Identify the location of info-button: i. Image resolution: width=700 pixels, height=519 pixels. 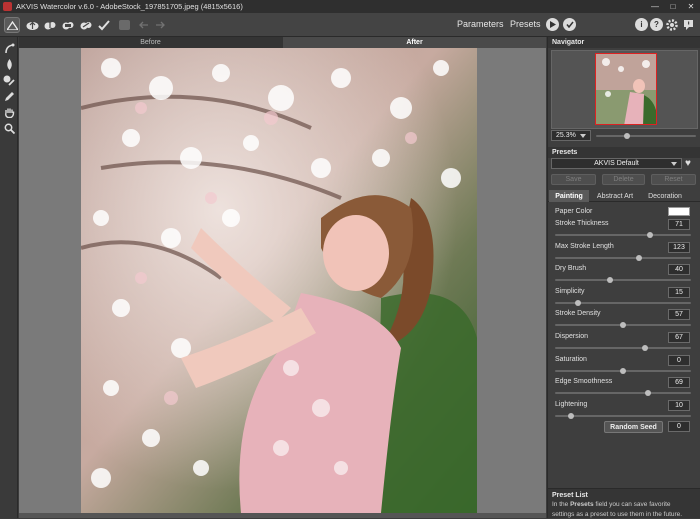
(641, 24).